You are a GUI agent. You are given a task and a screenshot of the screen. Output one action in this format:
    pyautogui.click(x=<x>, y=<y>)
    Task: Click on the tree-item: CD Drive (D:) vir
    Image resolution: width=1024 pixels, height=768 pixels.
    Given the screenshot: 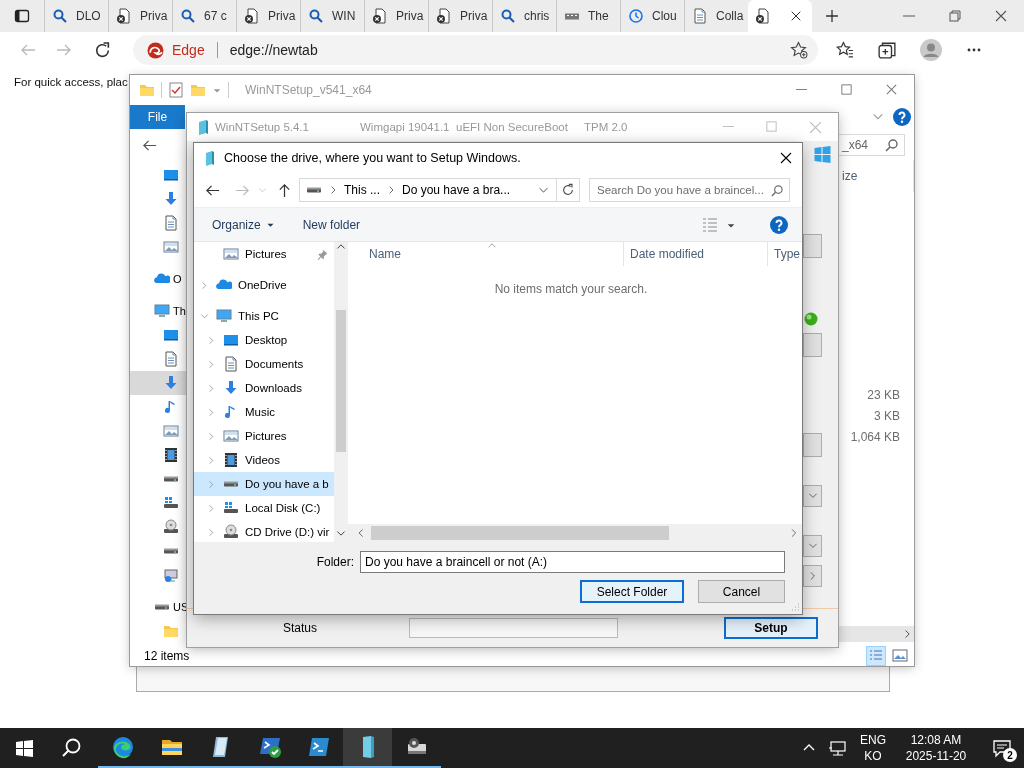 What is the action you would take?
    pyautogui.click(x=264, y=531)
    